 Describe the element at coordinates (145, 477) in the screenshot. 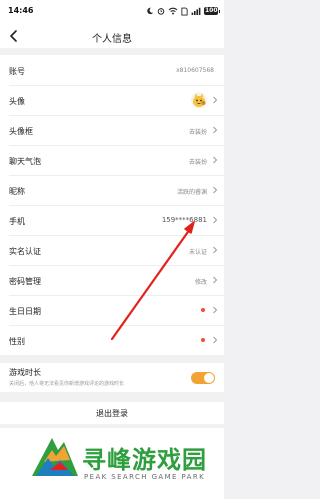

I see `watermark-subtitle: PEAK SEARCH GAME PARK` at that location.